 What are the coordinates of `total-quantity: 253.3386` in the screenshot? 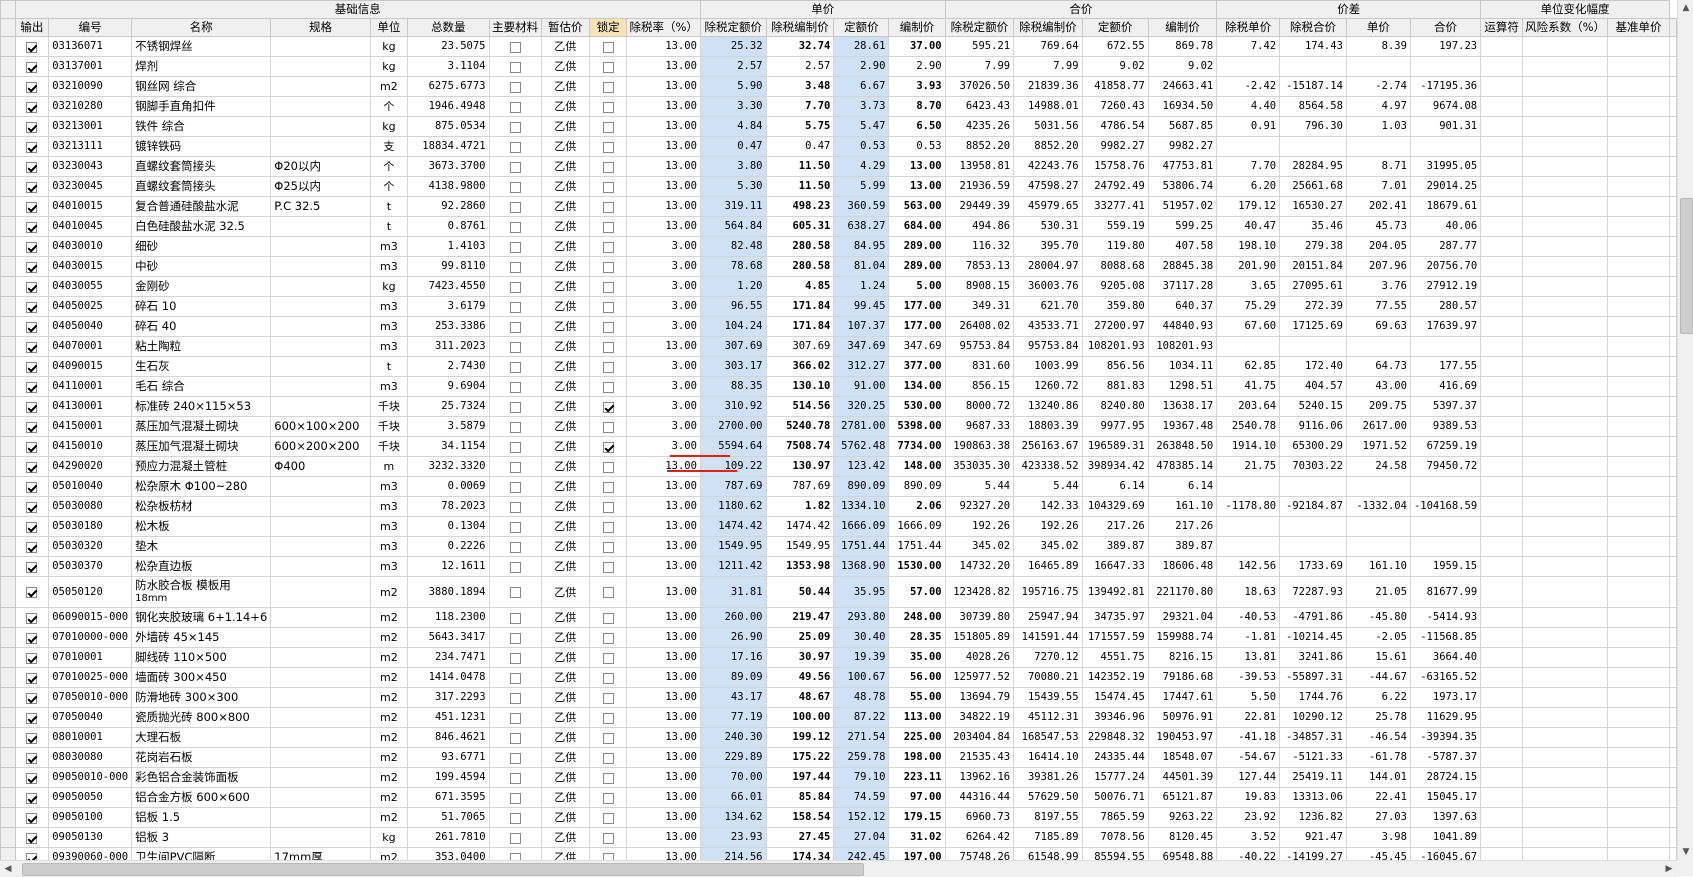 It's located at (448, 326).